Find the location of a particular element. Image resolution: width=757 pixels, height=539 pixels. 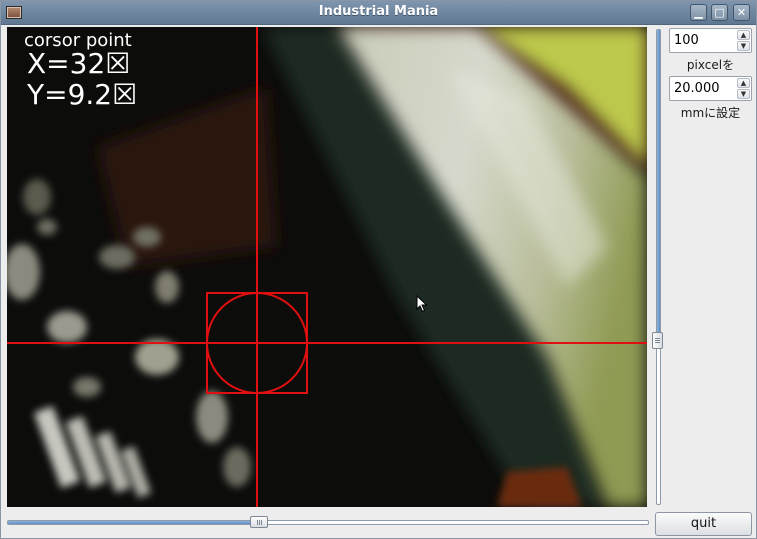

vertical-slider-track is located at coordinates (658, 267).